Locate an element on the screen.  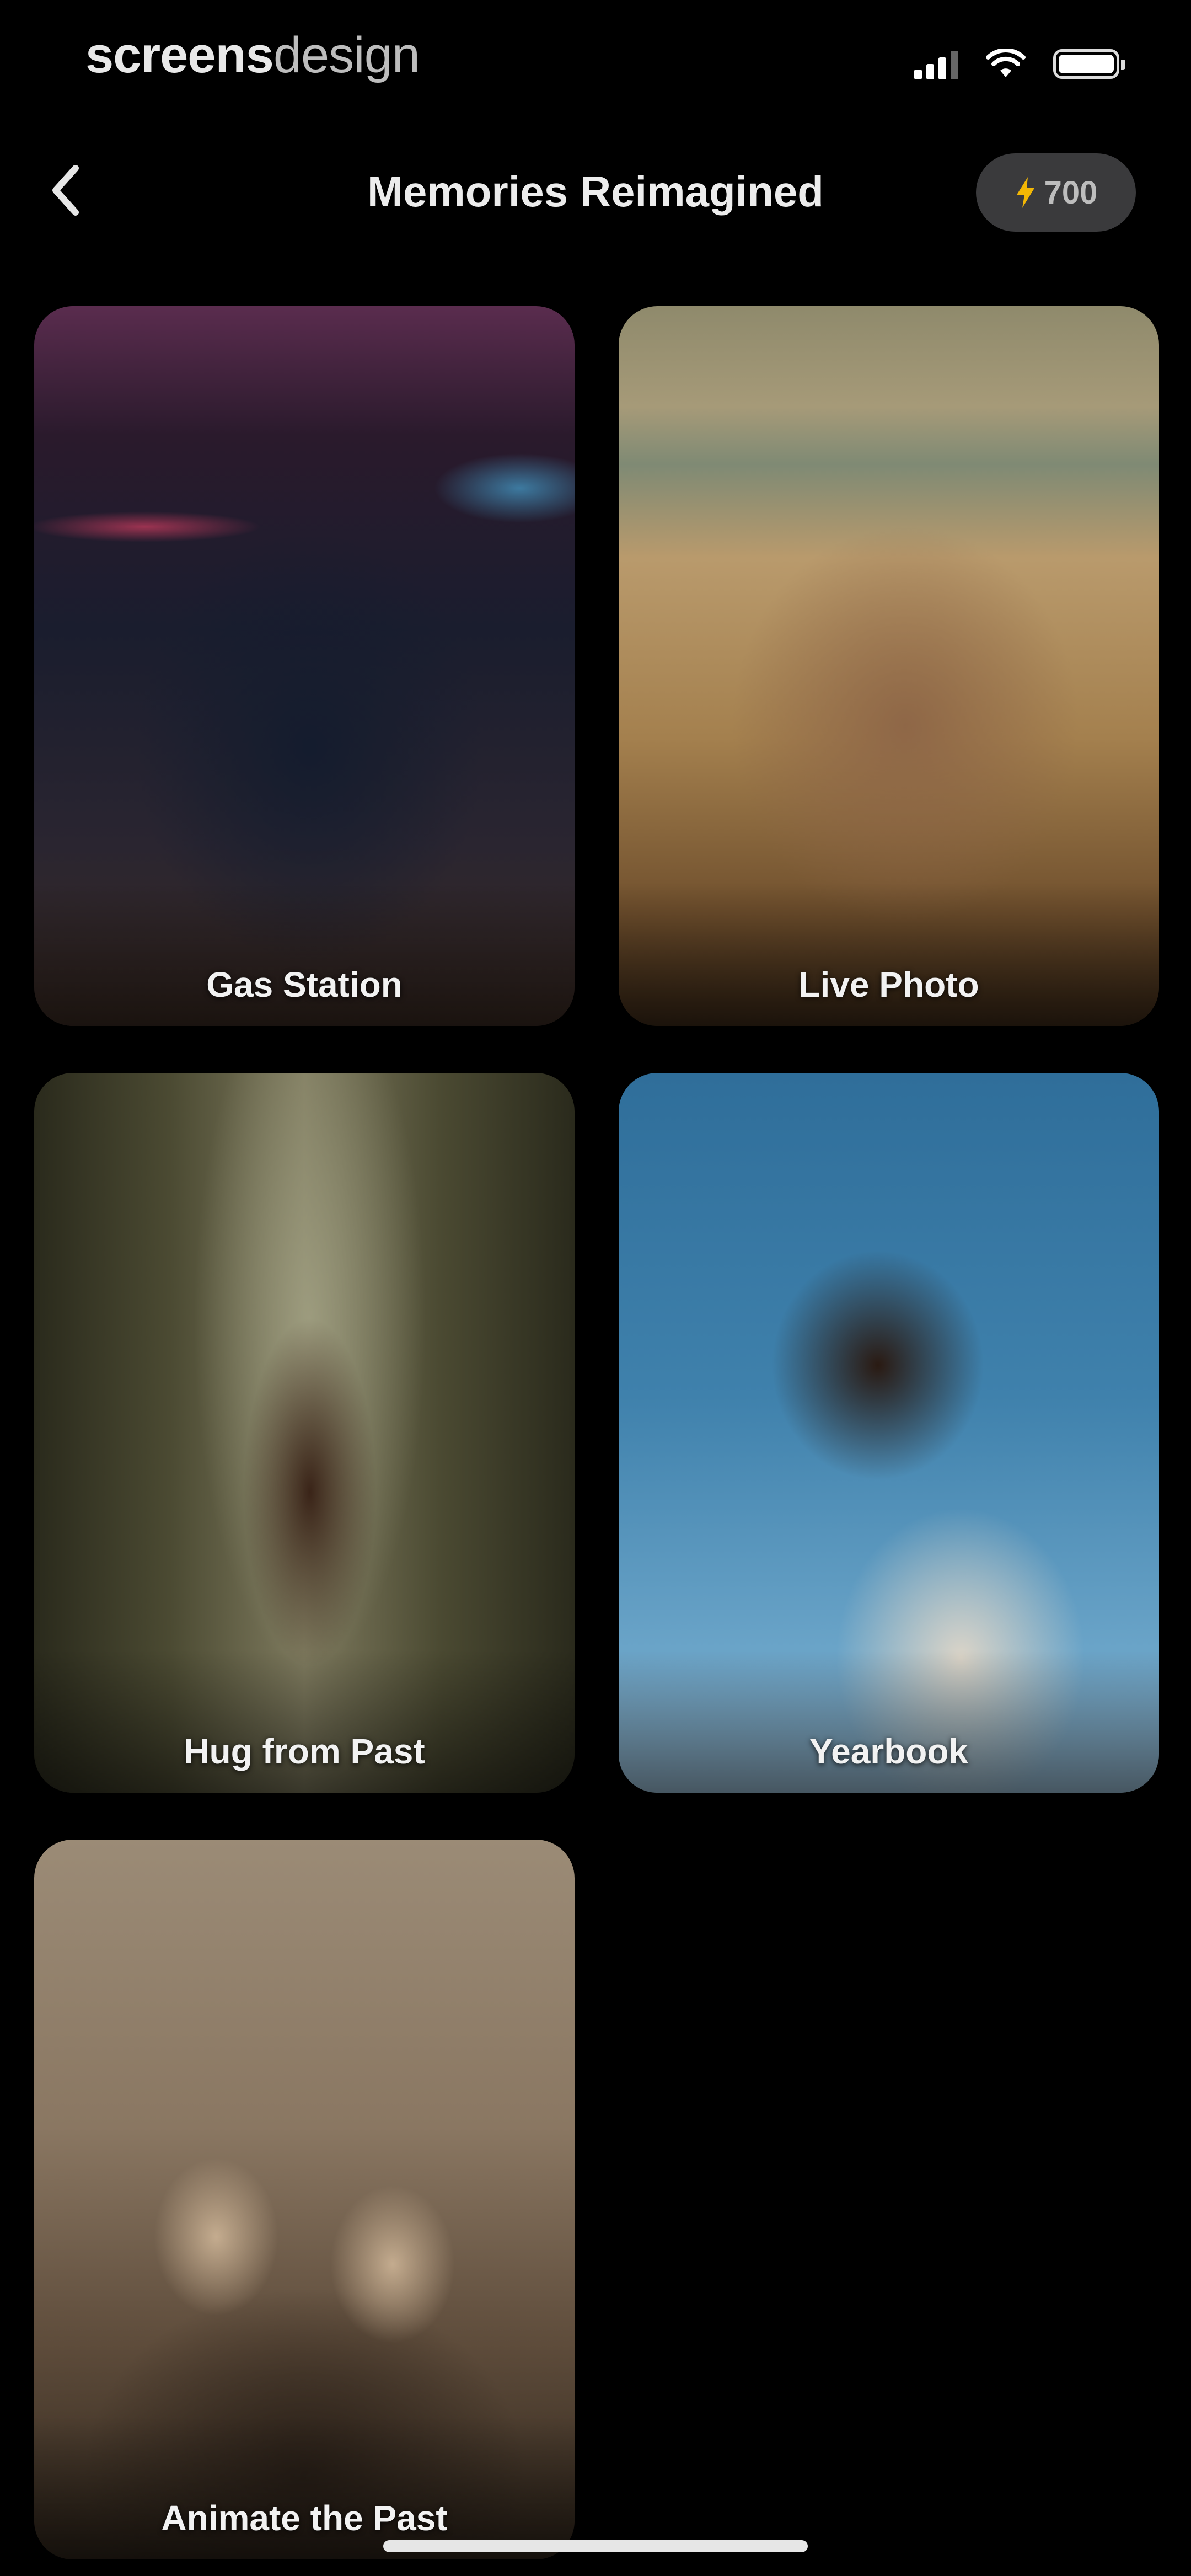
brand-watermark: screensdesign is located at coordinates (253, 55).